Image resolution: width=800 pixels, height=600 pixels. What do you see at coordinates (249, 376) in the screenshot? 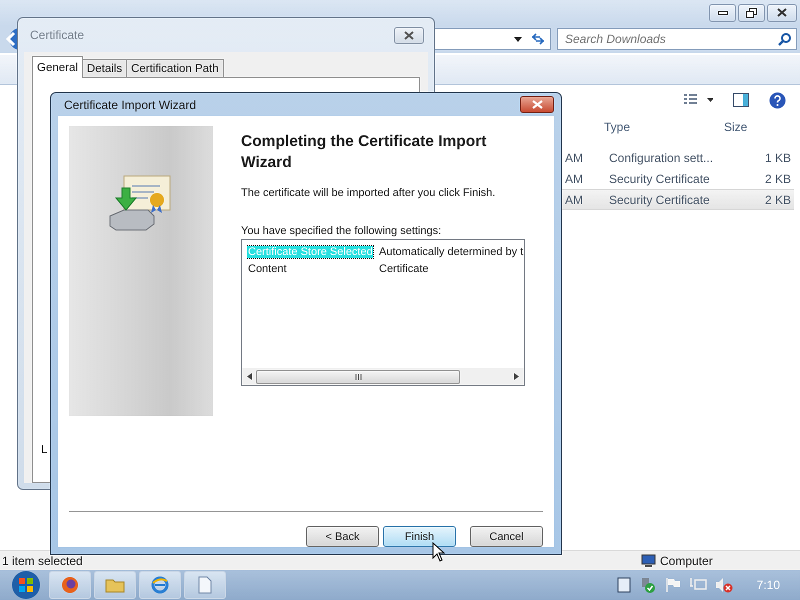
I see `scroll-left-icon` at bounding box center [249, 376].